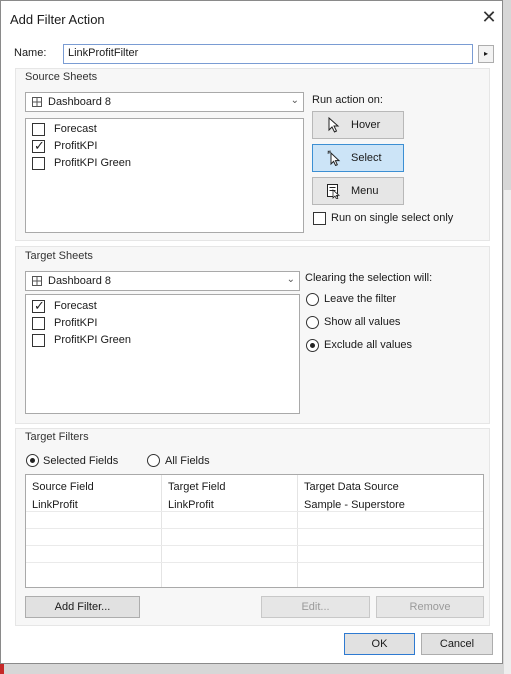  What do you see at coordinates (507, 432) in the screenshot?
I see `background-window-strip-right` at bounding box center [507, 432].